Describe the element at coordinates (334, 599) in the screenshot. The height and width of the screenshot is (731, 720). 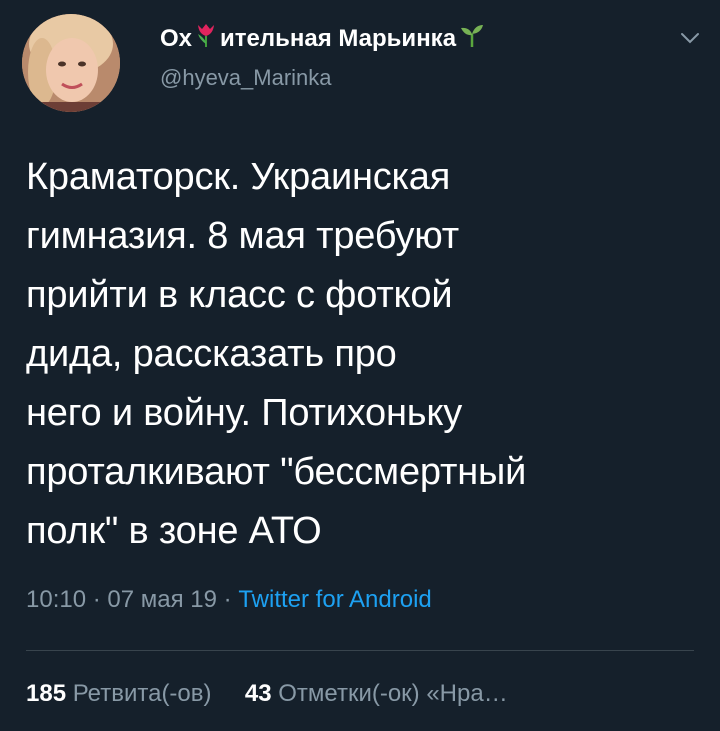
I see `tweet-source-link: Twitter for Android` at that location.